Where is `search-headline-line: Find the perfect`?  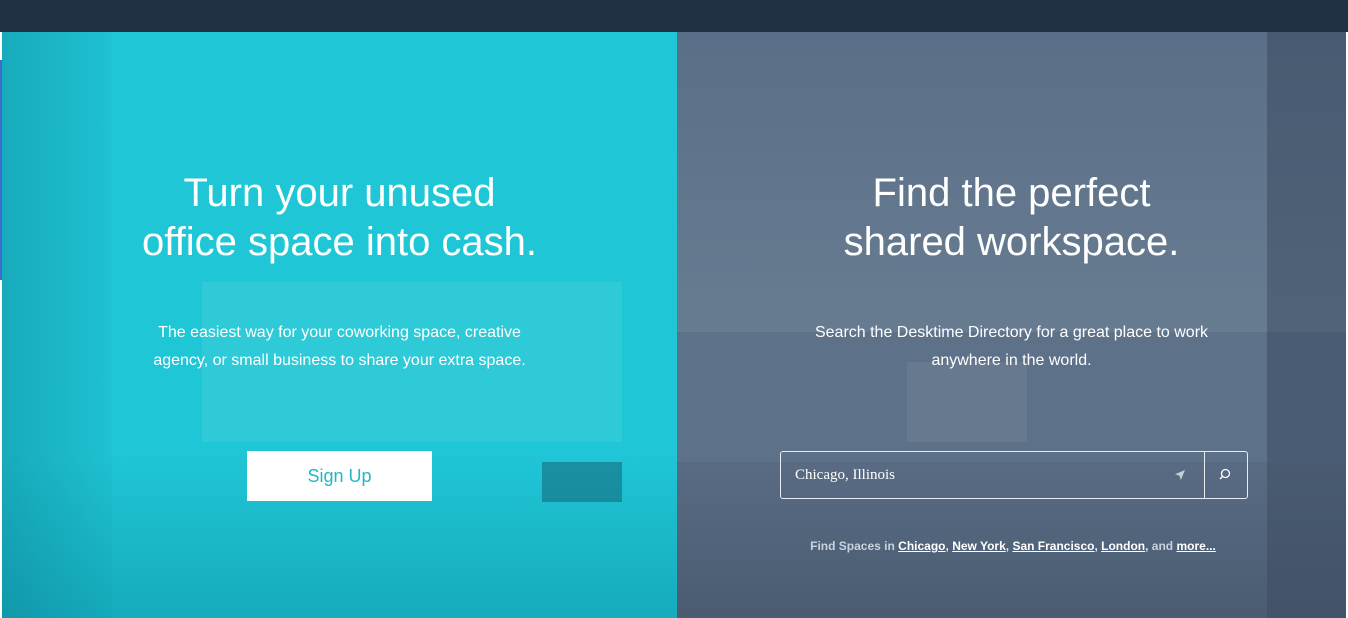
search-headline-line: Find the perfect is located at coordinates (1011, 193).